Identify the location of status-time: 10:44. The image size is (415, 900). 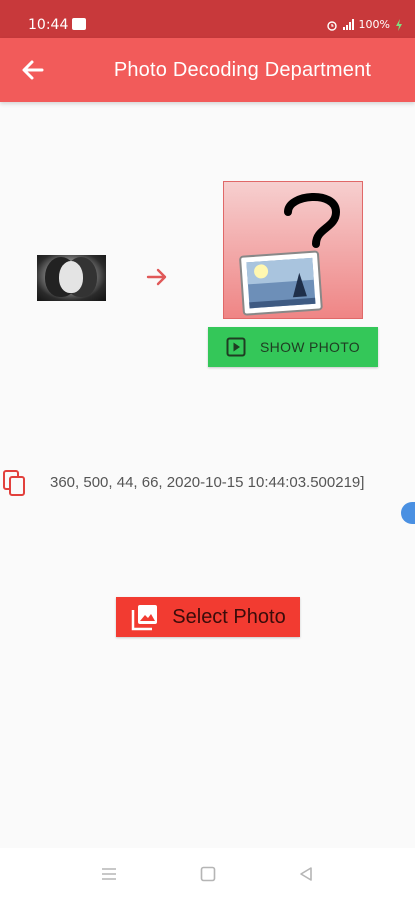
(48, 25).